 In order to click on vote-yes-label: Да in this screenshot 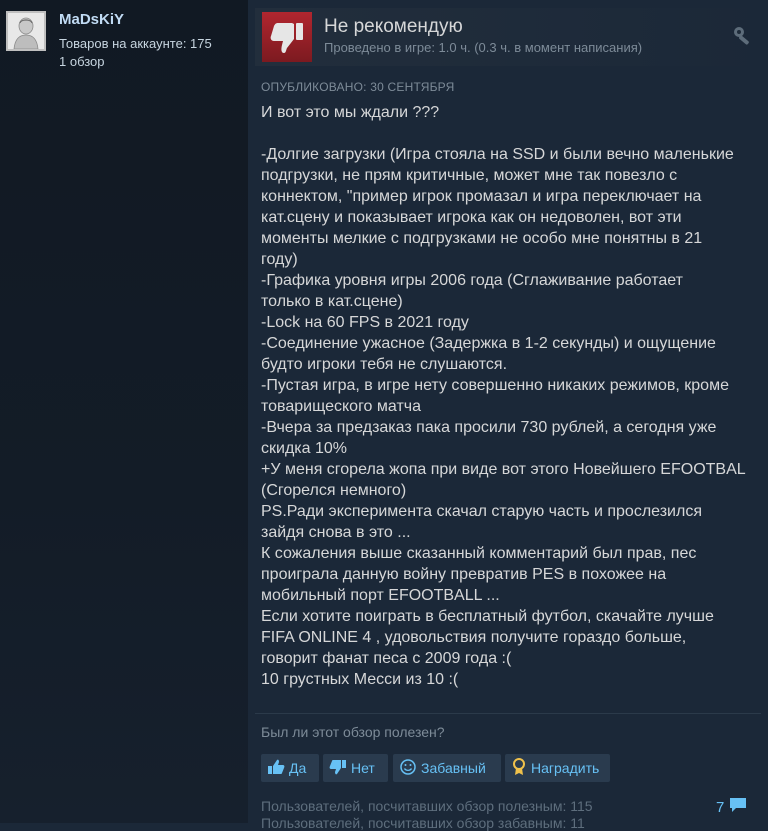, I will do `click(298, 768)`.